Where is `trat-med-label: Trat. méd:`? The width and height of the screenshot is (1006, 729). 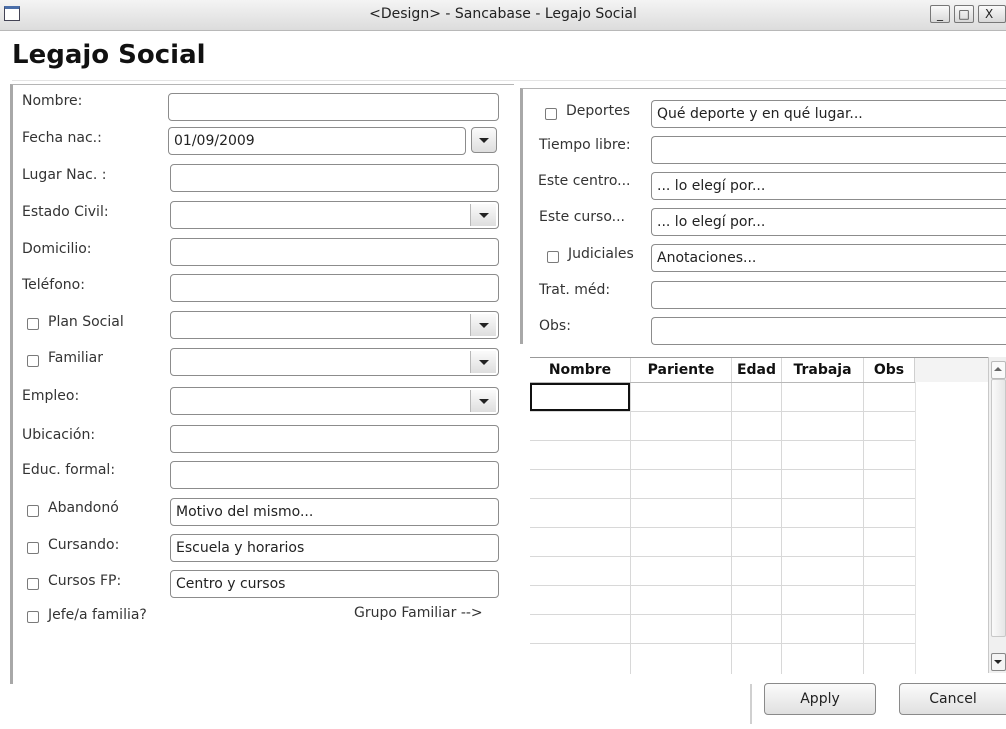
trat-med-label: Trat. méd: is located at coordinates (575, 290).